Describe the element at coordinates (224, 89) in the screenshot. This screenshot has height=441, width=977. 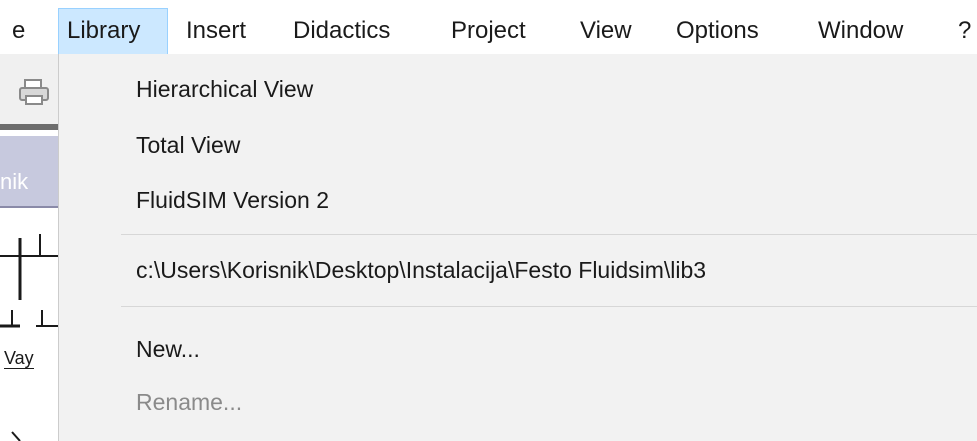
I see `menu-item-hierarchical-view: Hierarchical View` at that location.